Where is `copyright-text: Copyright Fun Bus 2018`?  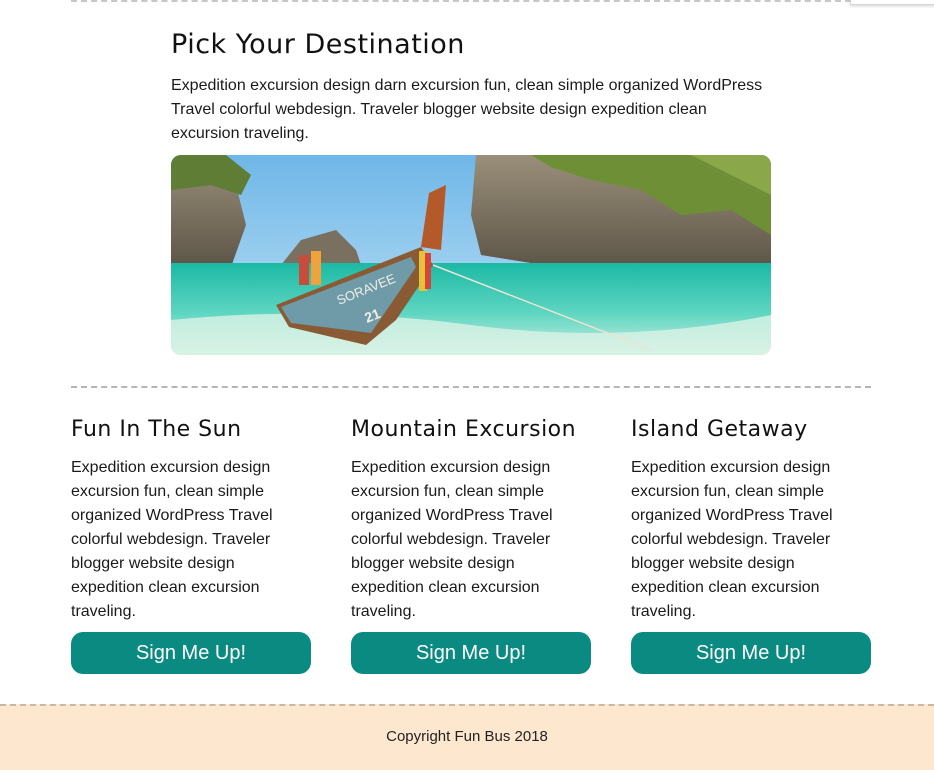 copyright-text: Copyright Fun Bus 2018 is located at coordinates (467, 736).